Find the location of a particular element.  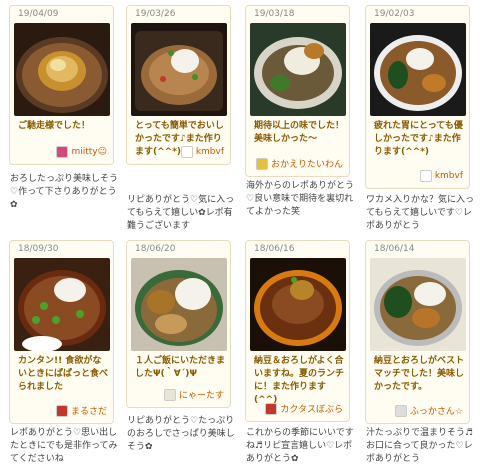

author-reply: リピありがとう♡たっぷりのおろしでさっぱり美味しそう✿ is located at coordinates (181, 434).